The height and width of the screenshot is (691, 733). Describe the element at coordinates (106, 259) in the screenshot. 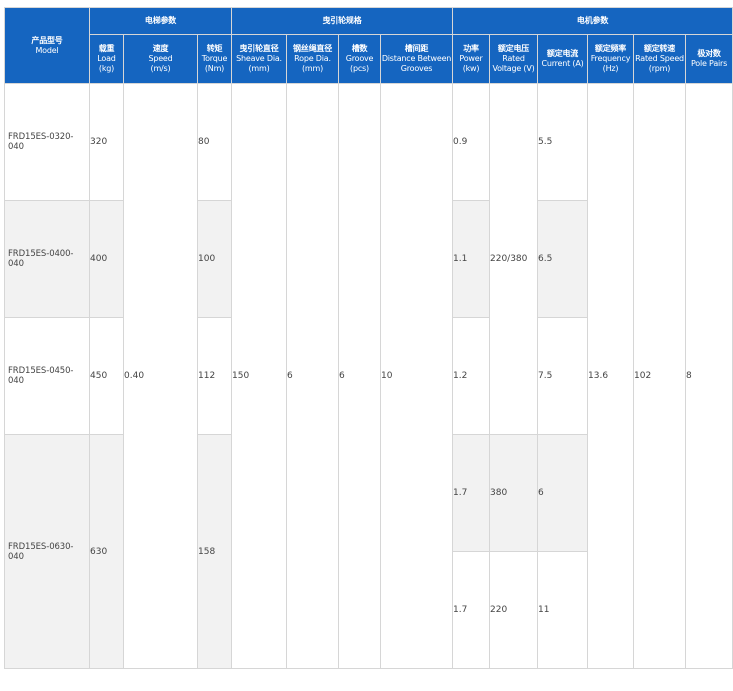

I see `cell-load: 400` at that location.